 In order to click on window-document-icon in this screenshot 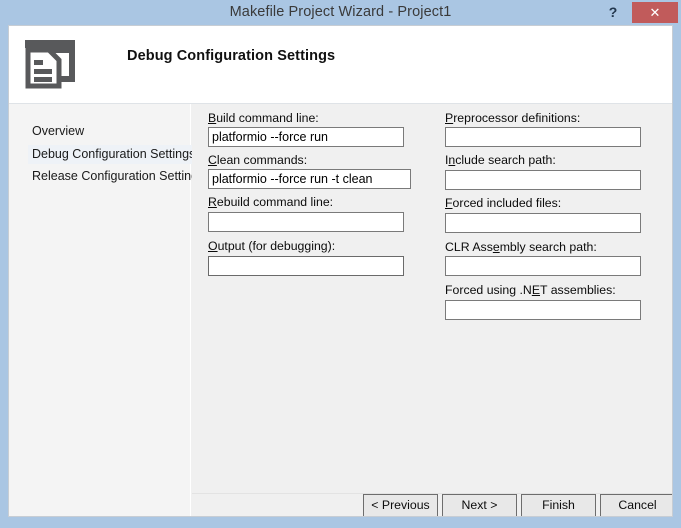, I will do `click(50, 62)`.